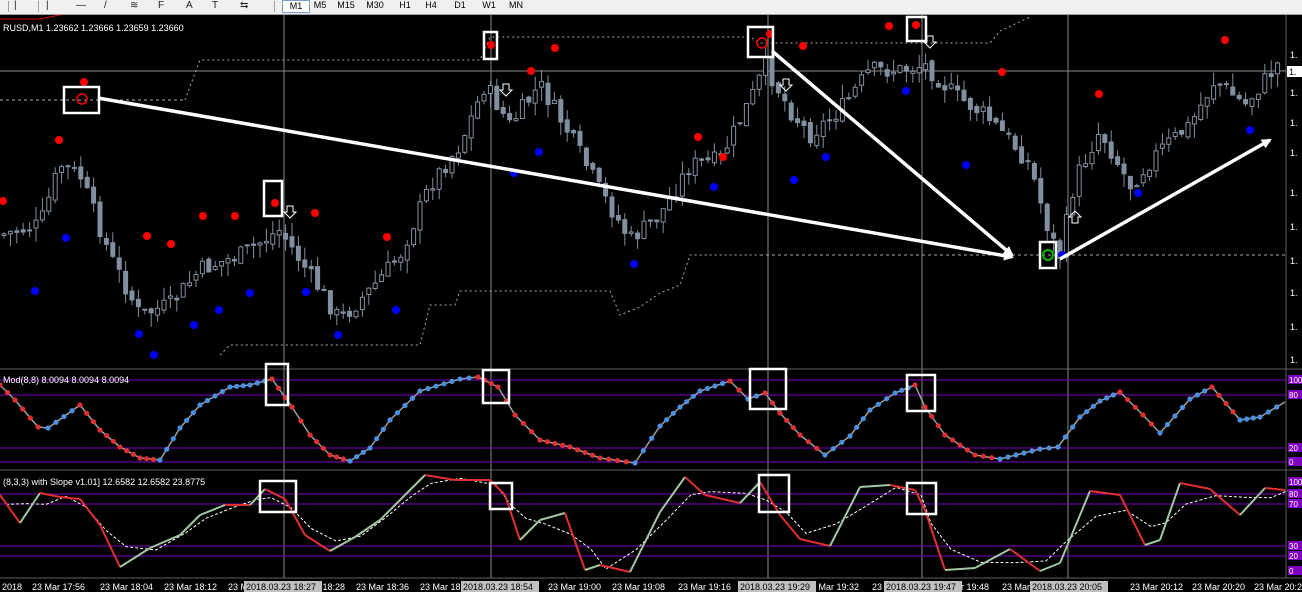 The width and height of the screenshot is (1302, 592). I want to click on timeframe-button-w1: W1, so click(489, 7).